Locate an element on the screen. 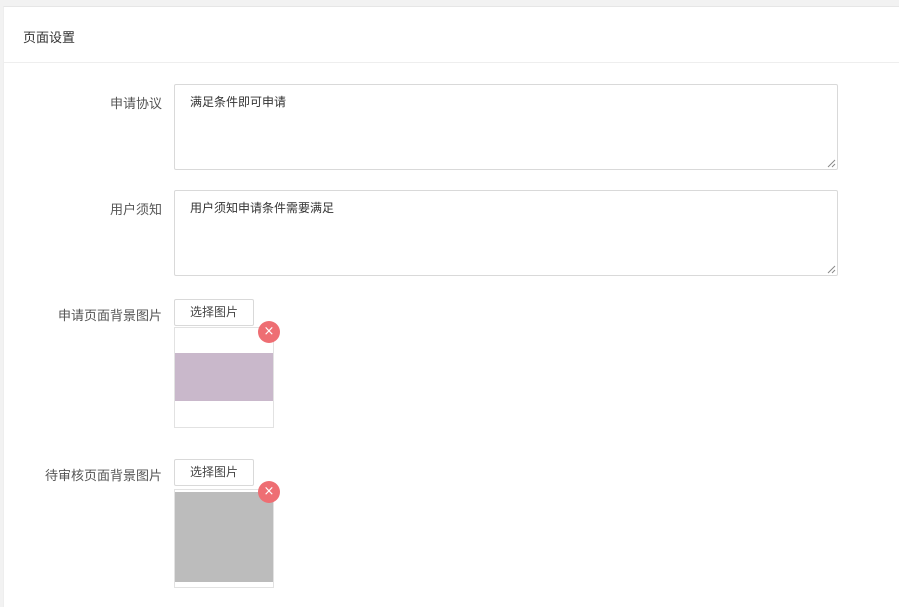  agreement-text: 满足条件即可申请 is located at coordinates (238, 102).